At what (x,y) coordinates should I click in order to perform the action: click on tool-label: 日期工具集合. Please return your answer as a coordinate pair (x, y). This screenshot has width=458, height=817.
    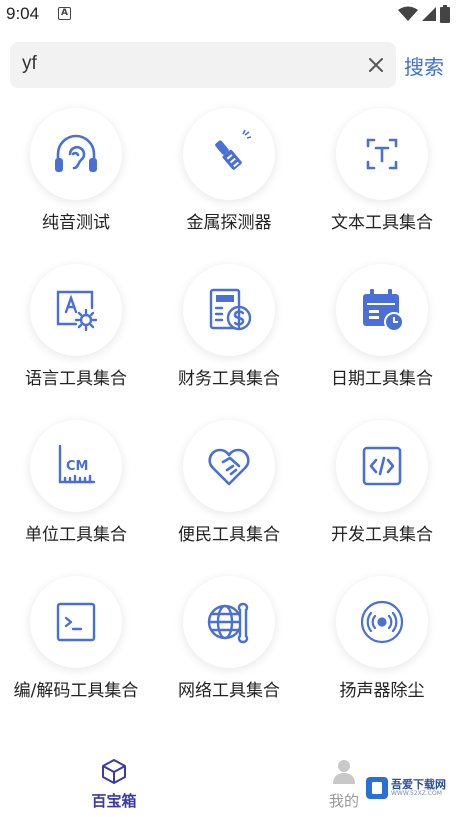
    Looking at the image, I should click on (382, 379).